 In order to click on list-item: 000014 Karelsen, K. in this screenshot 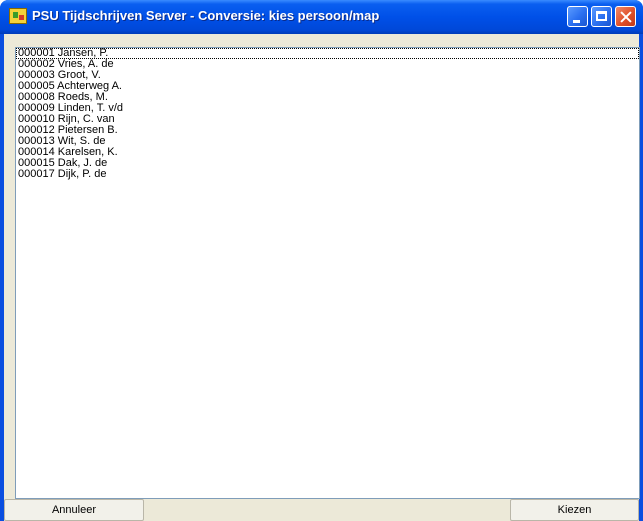, I will do `click(327, 152)`.